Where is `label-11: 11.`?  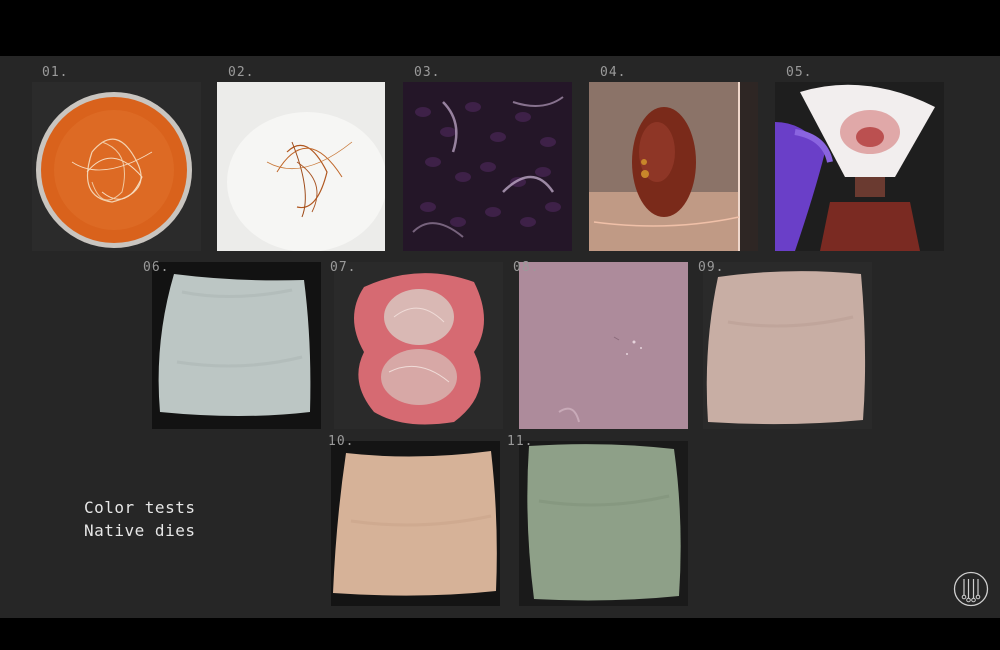 label-11: 11. is located at coordinates (520, 441).